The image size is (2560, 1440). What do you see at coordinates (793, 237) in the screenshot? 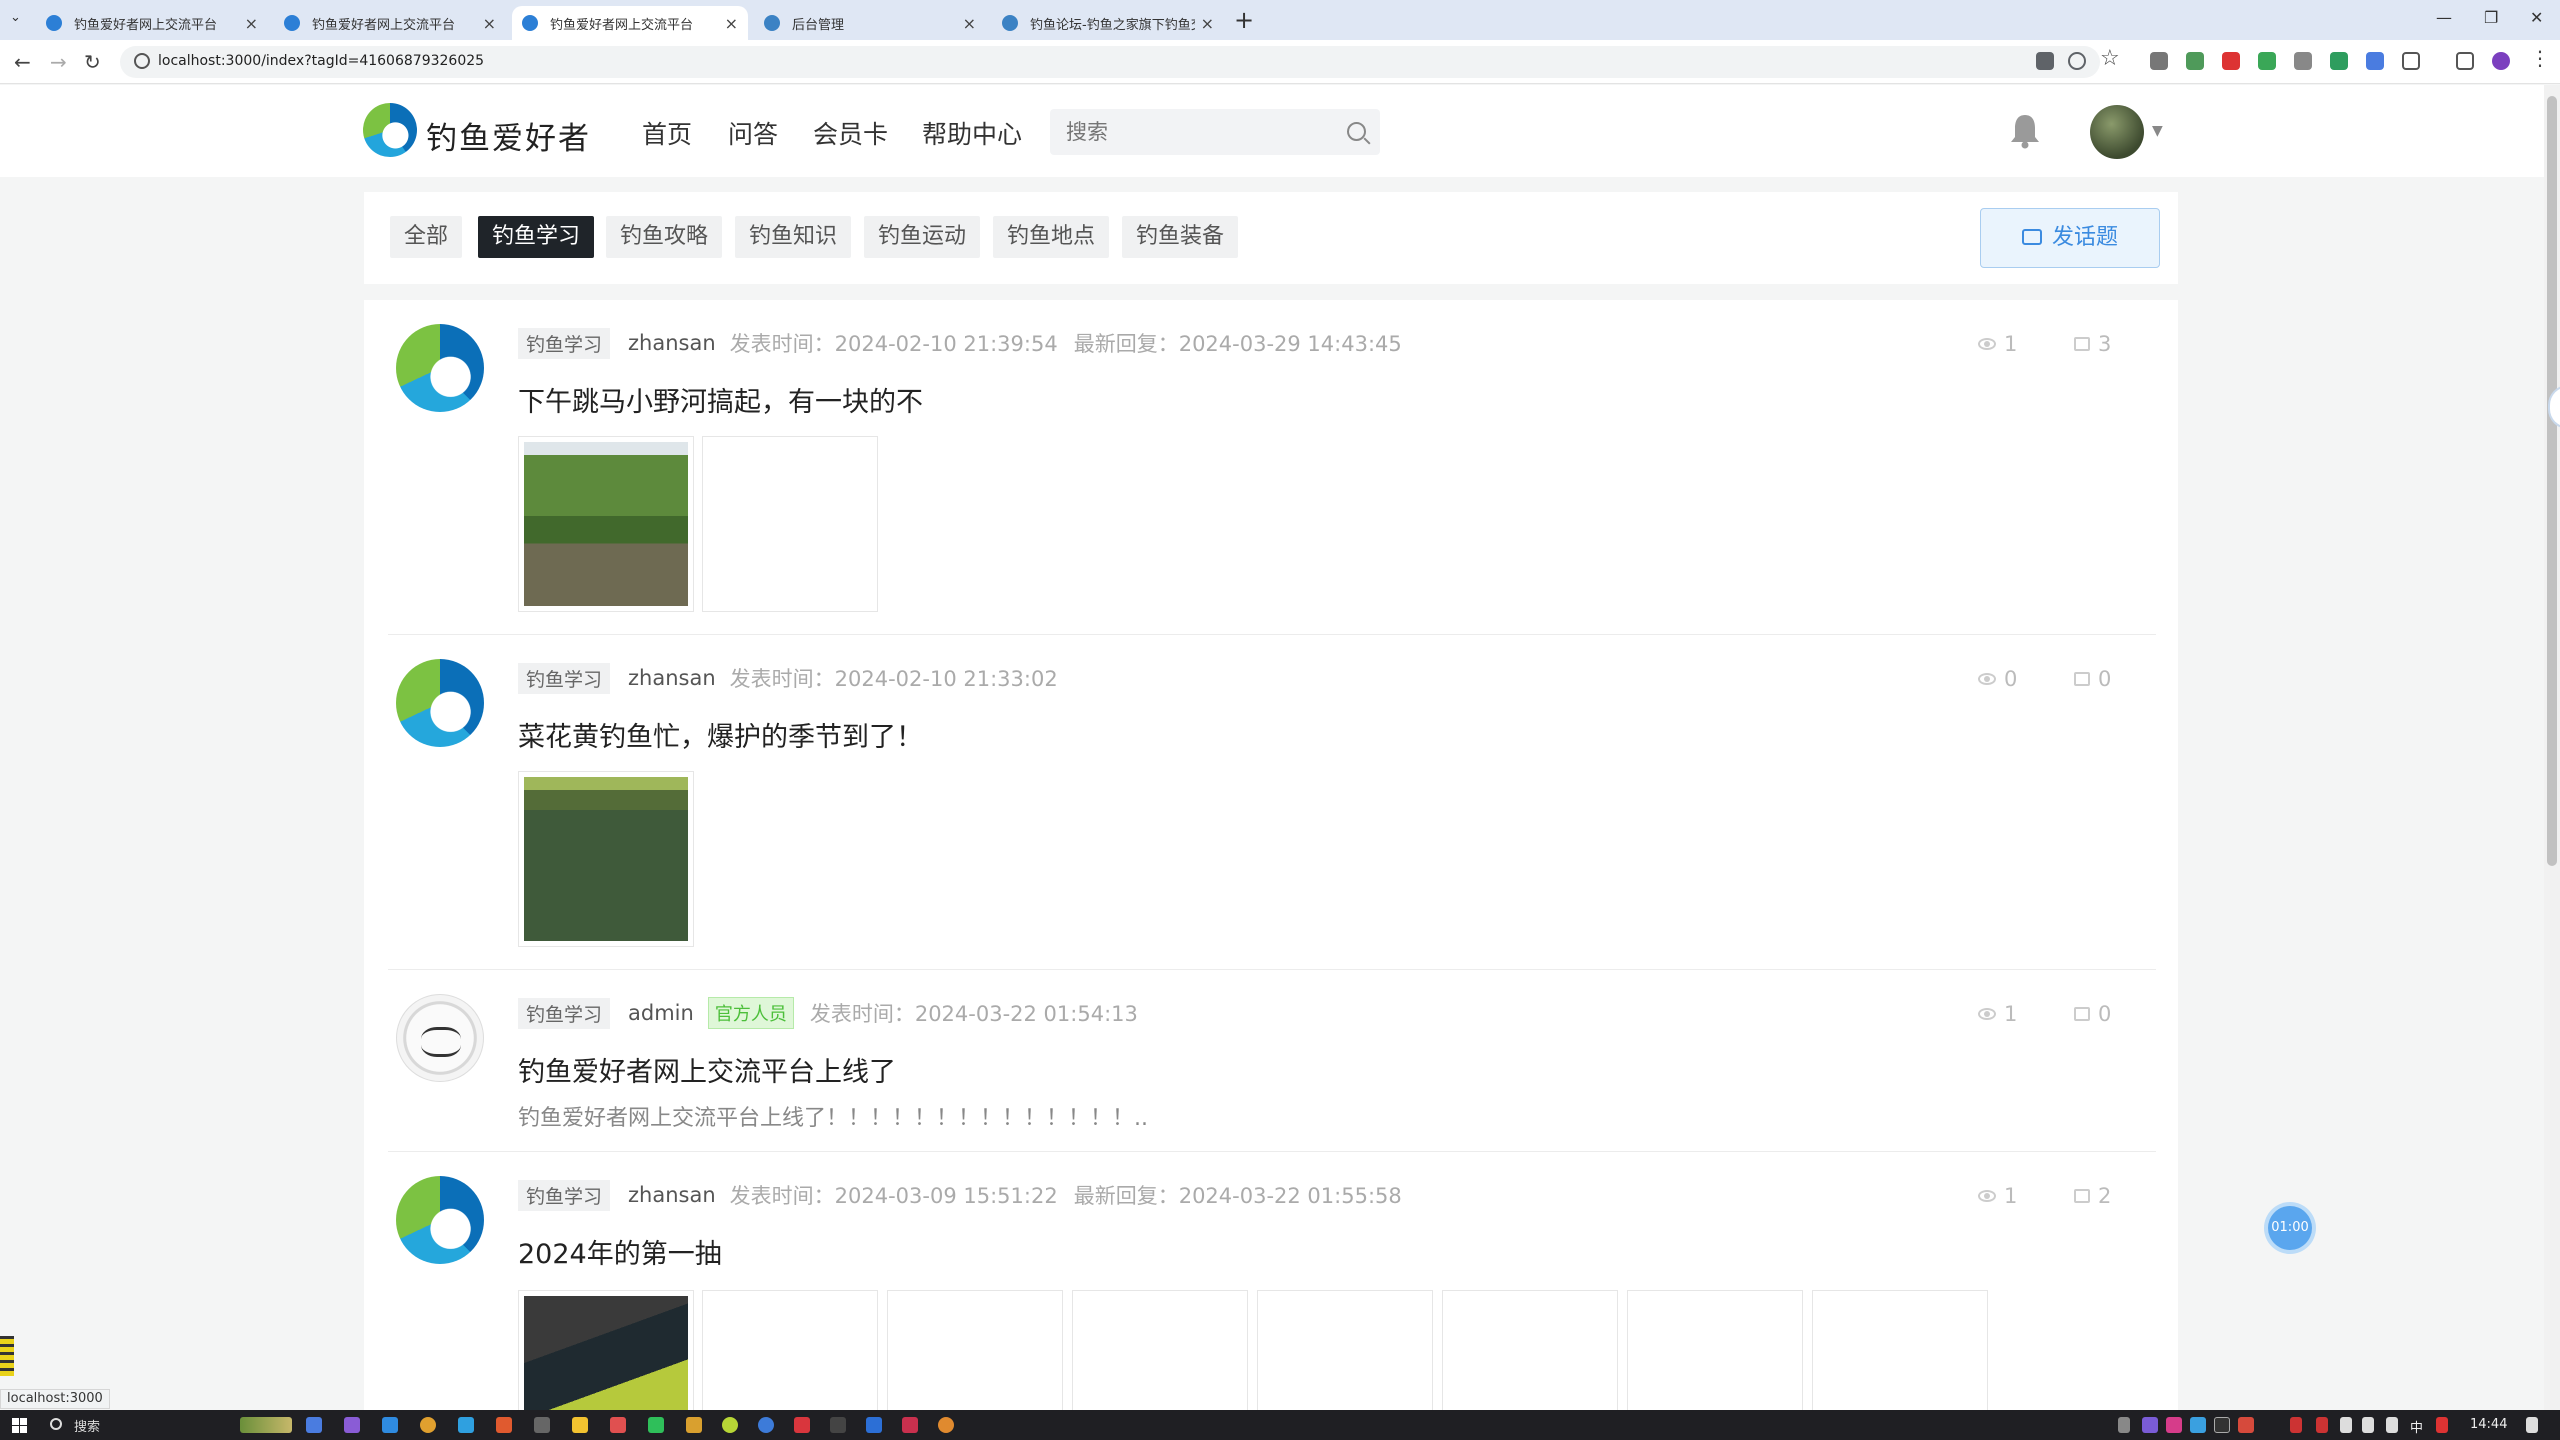
I see `category-fishing-knowledge: 钓鱼知识` at bounding box center [793, 237].